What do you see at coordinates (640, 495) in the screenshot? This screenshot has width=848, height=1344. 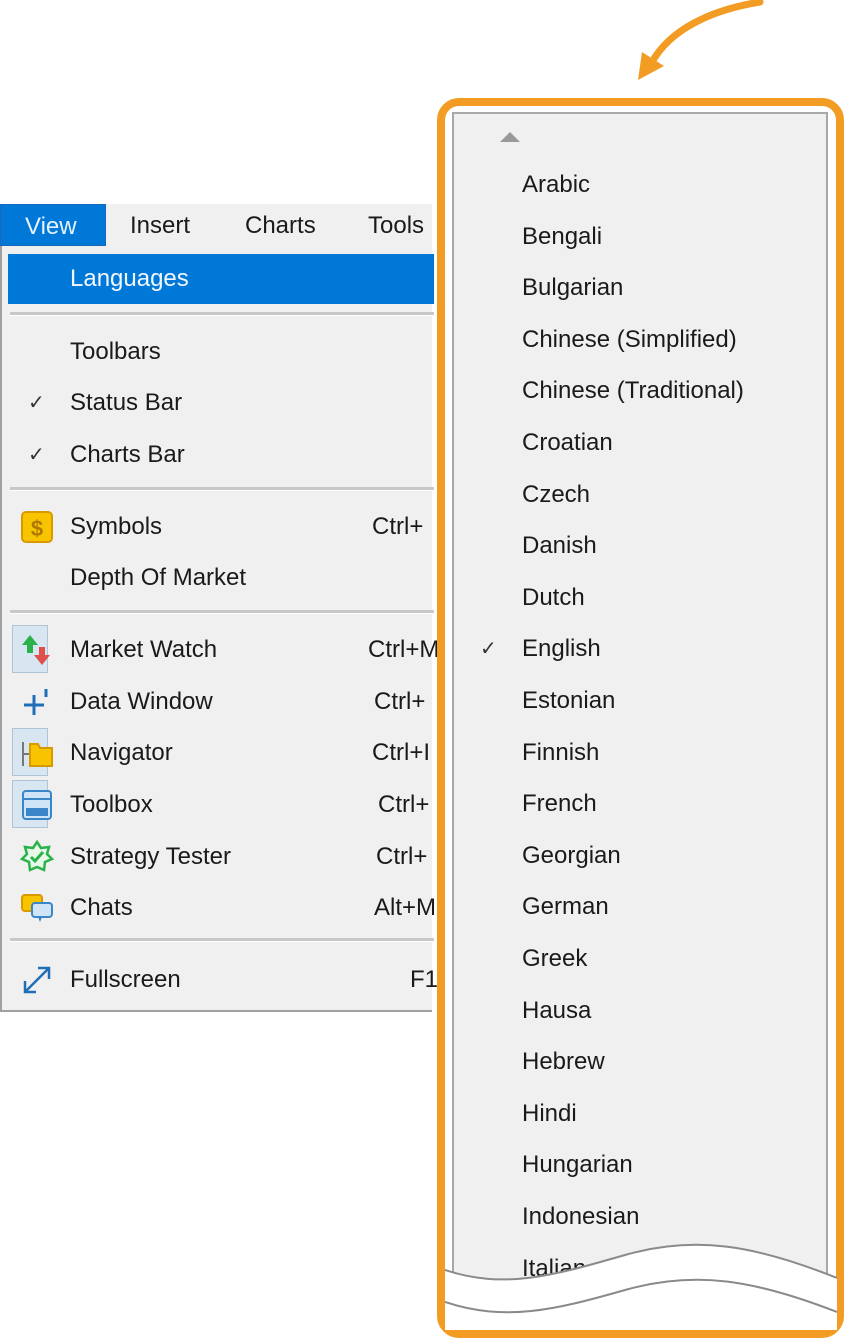 I see `language-item: Czech` at bounding box center [640, 495].